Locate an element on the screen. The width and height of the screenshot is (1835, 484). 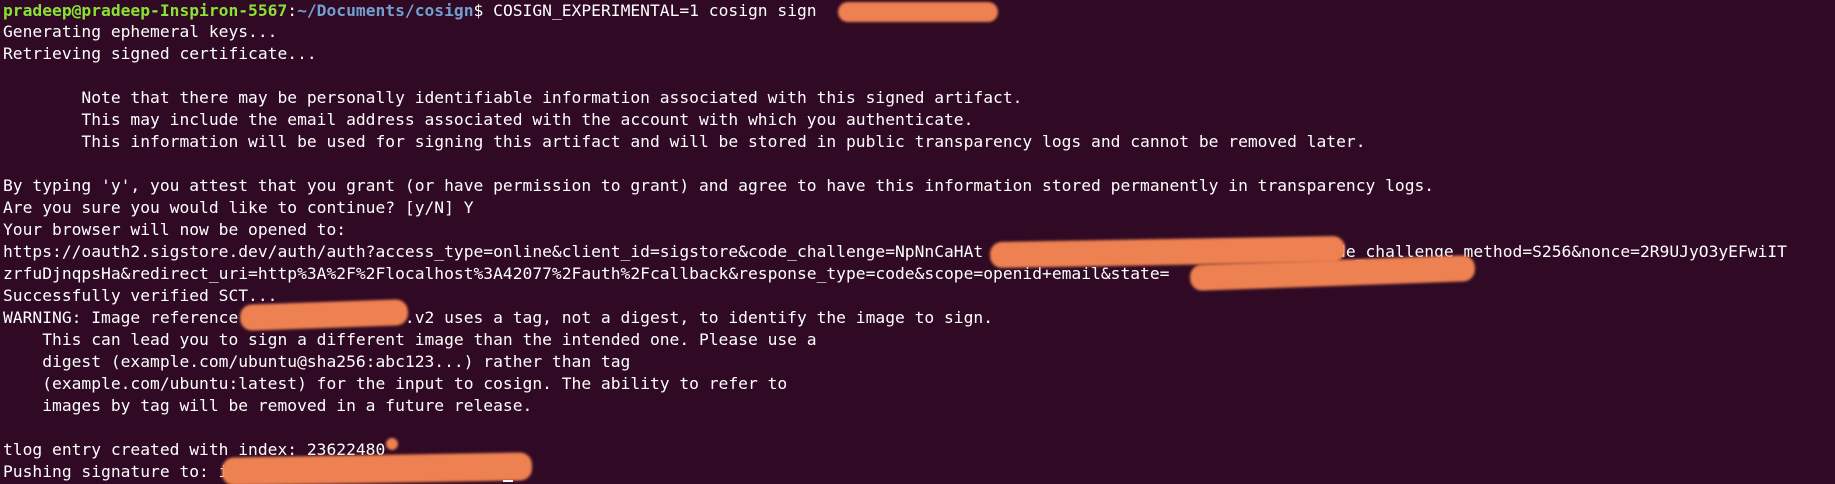
pushing-signature-text: Pushing signature to: i is located at coordinates (116, 471).